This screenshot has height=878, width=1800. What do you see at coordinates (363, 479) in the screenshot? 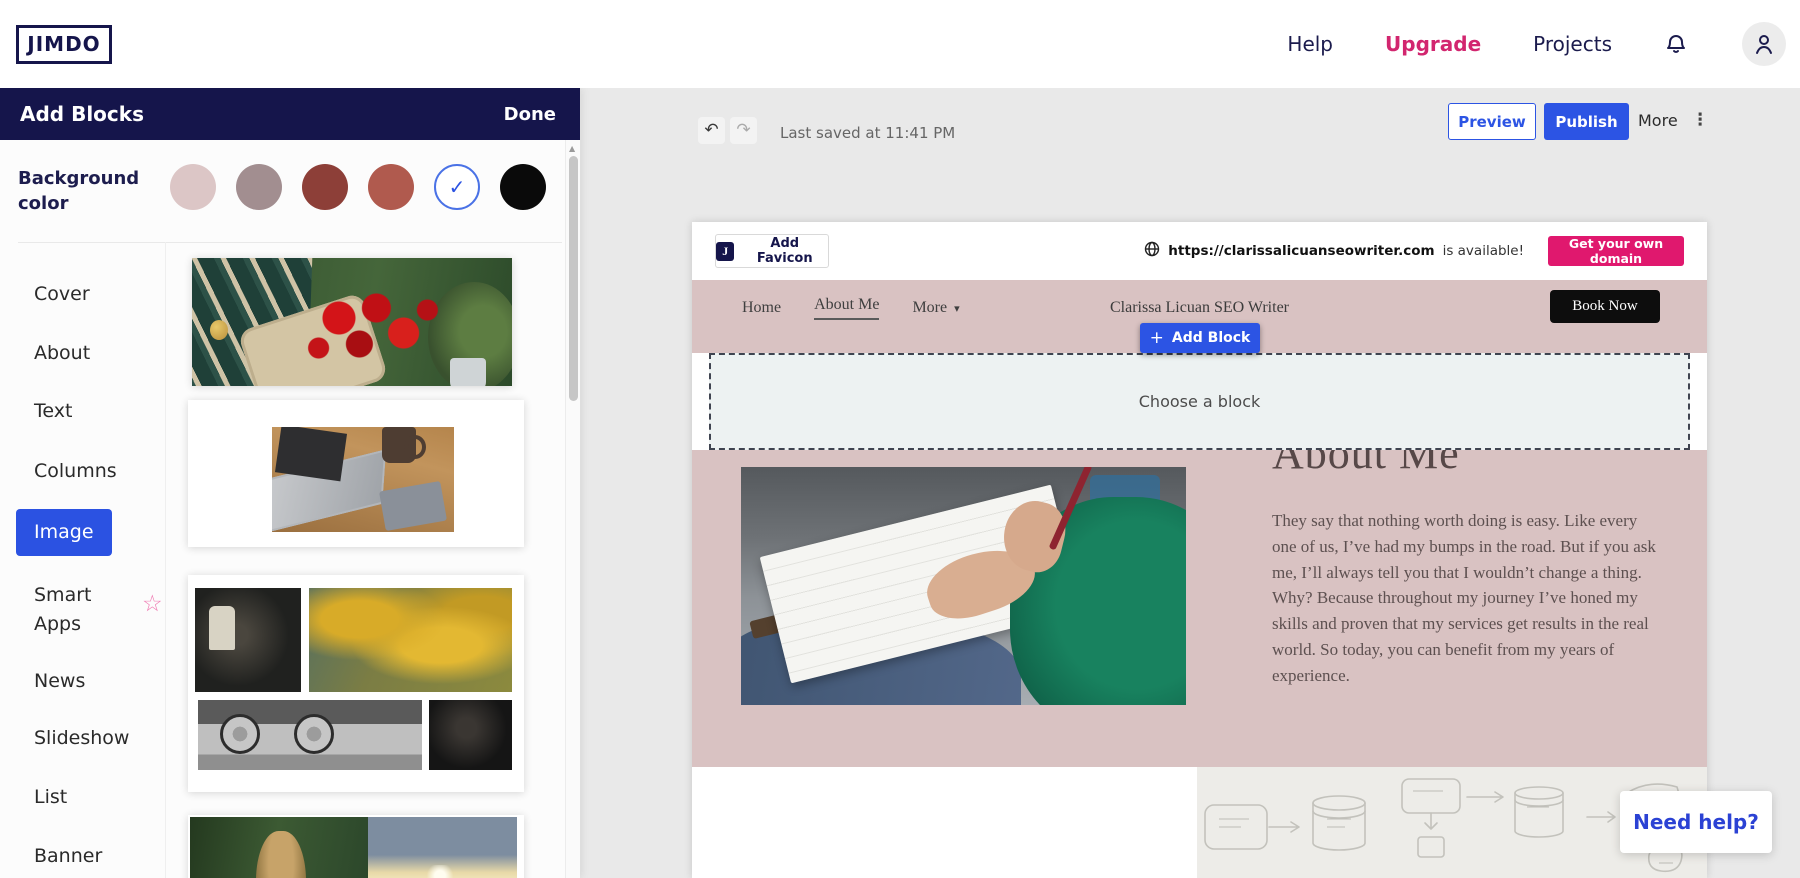
I see `laptop-desk-photo` at bounding box center [363, 479].